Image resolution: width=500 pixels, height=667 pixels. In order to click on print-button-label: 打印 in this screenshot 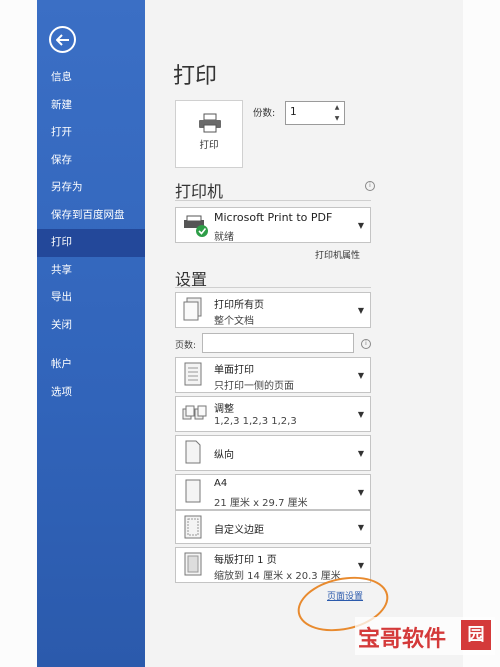, I will do `click(209, 145)`.